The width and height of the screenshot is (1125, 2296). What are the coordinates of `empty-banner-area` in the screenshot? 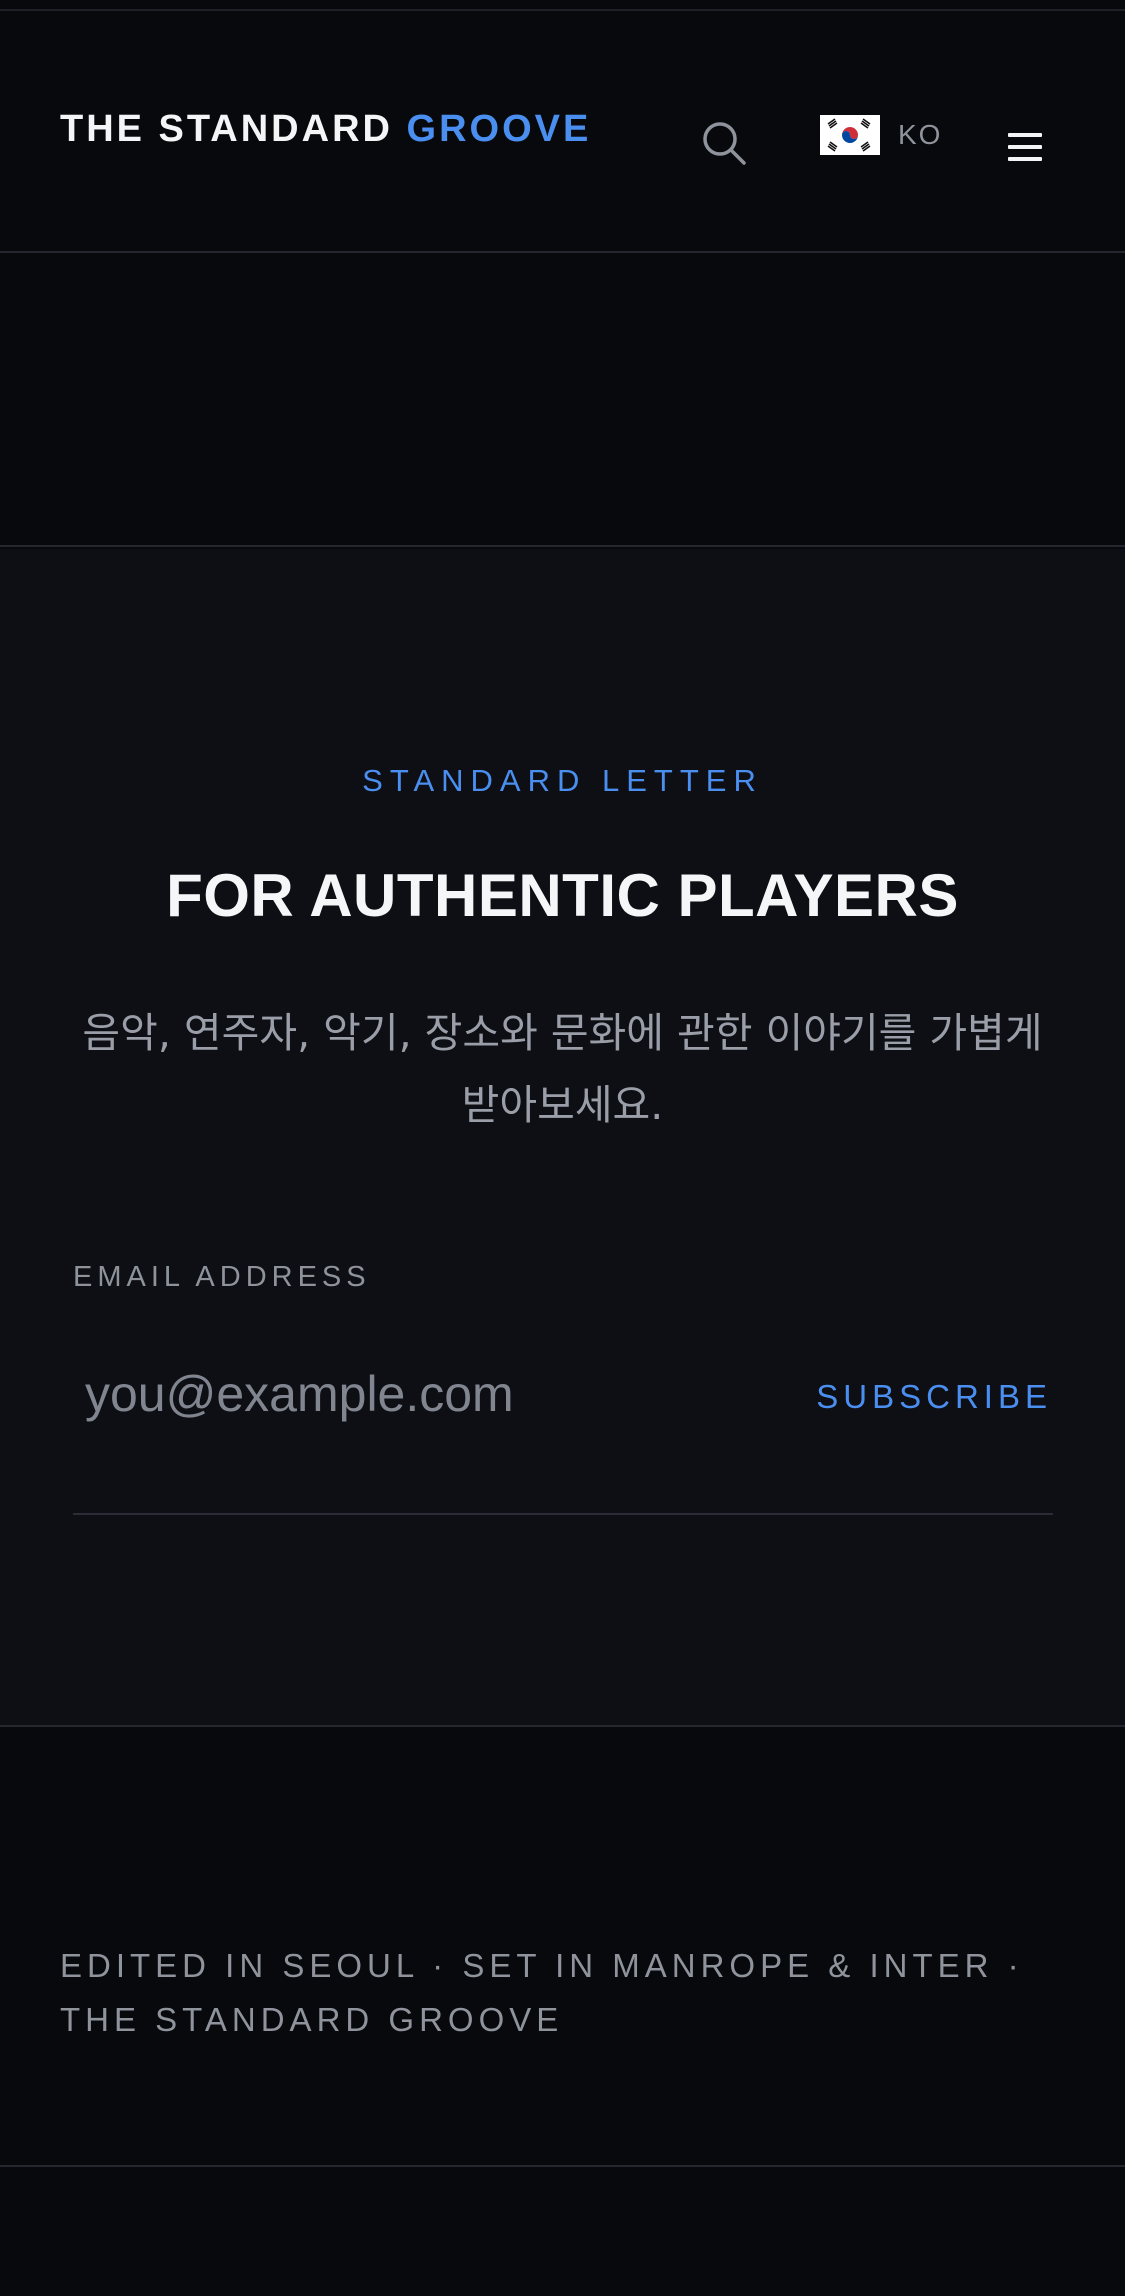 It's located at (562, 401).